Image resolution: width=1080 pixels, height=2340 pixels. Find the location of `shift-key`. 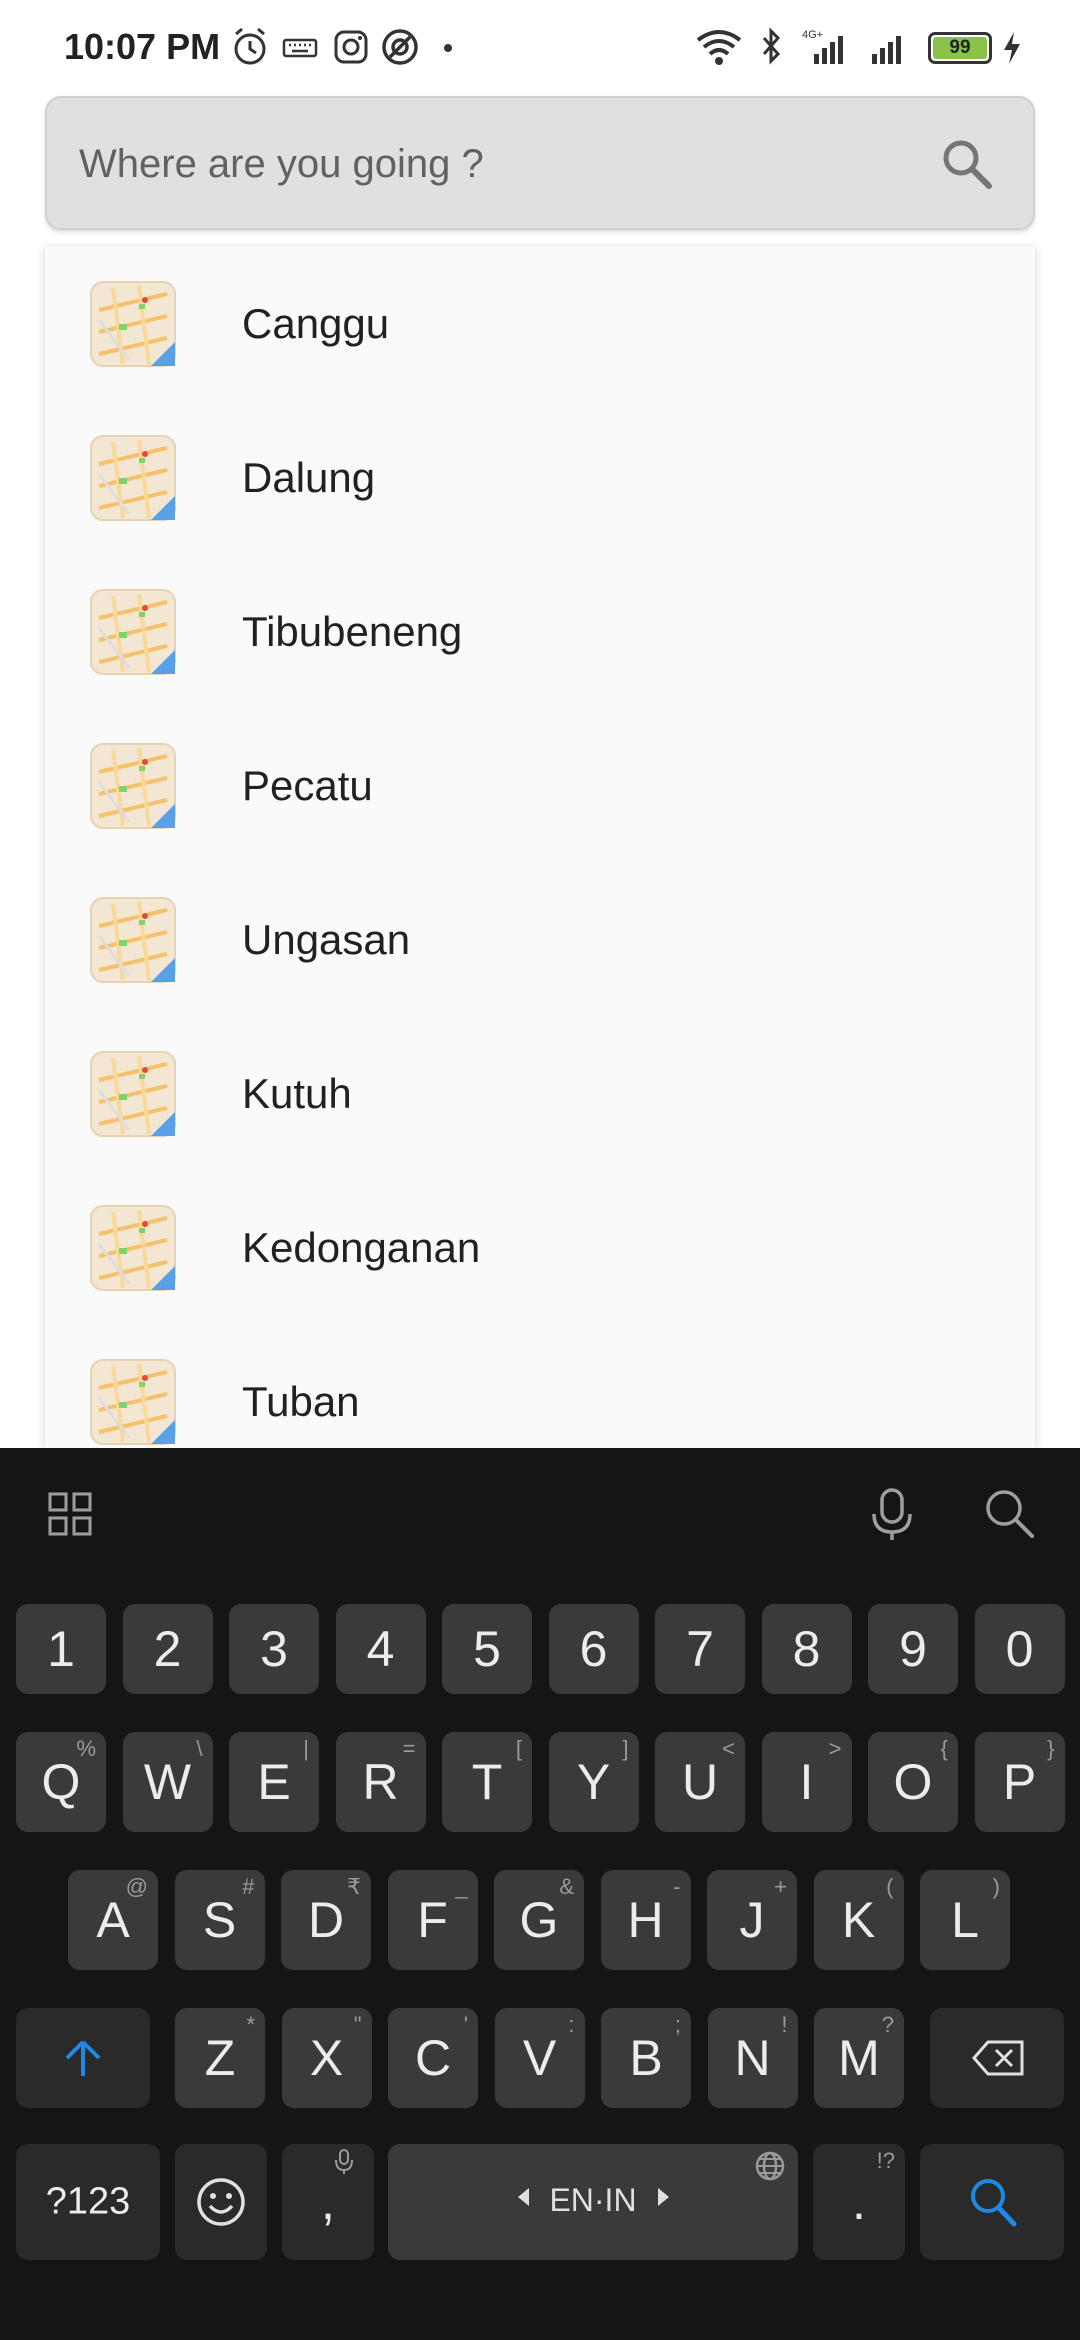

shift-key is located at coordinates (83, 2058).